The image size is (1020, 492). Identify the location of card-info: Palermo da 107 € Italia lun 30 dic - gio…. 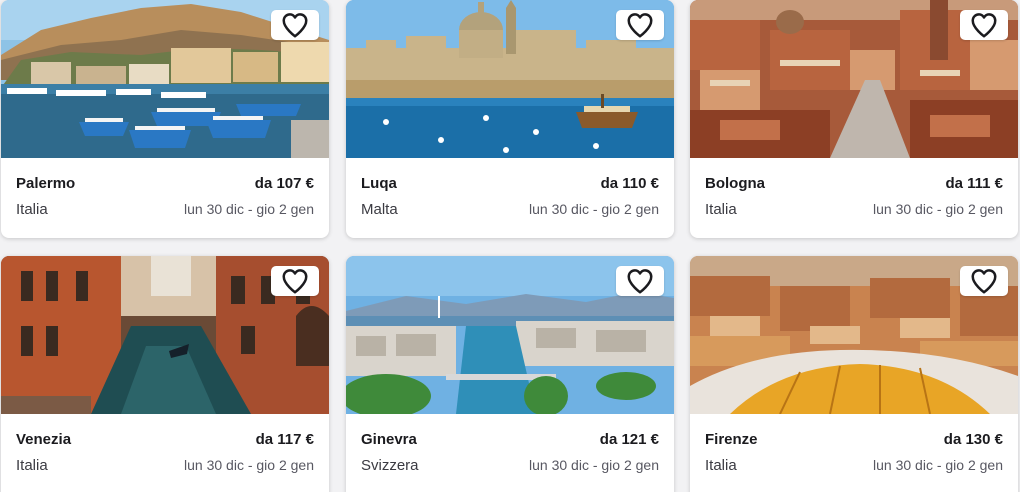
(165, 190).